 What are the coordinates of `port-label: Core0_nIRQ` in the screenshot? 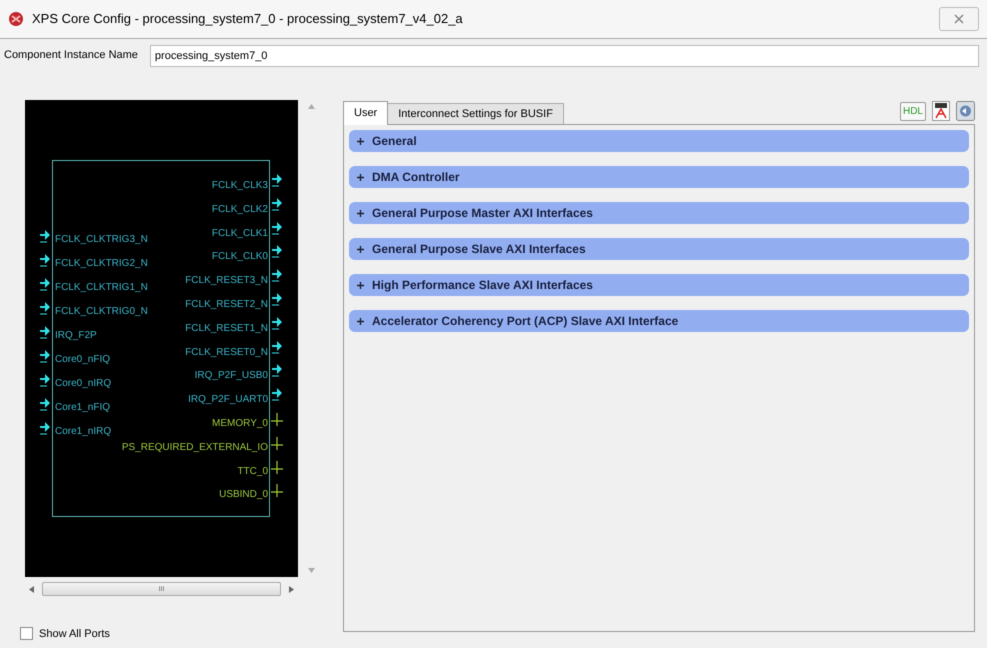 It's located at (83, 384).